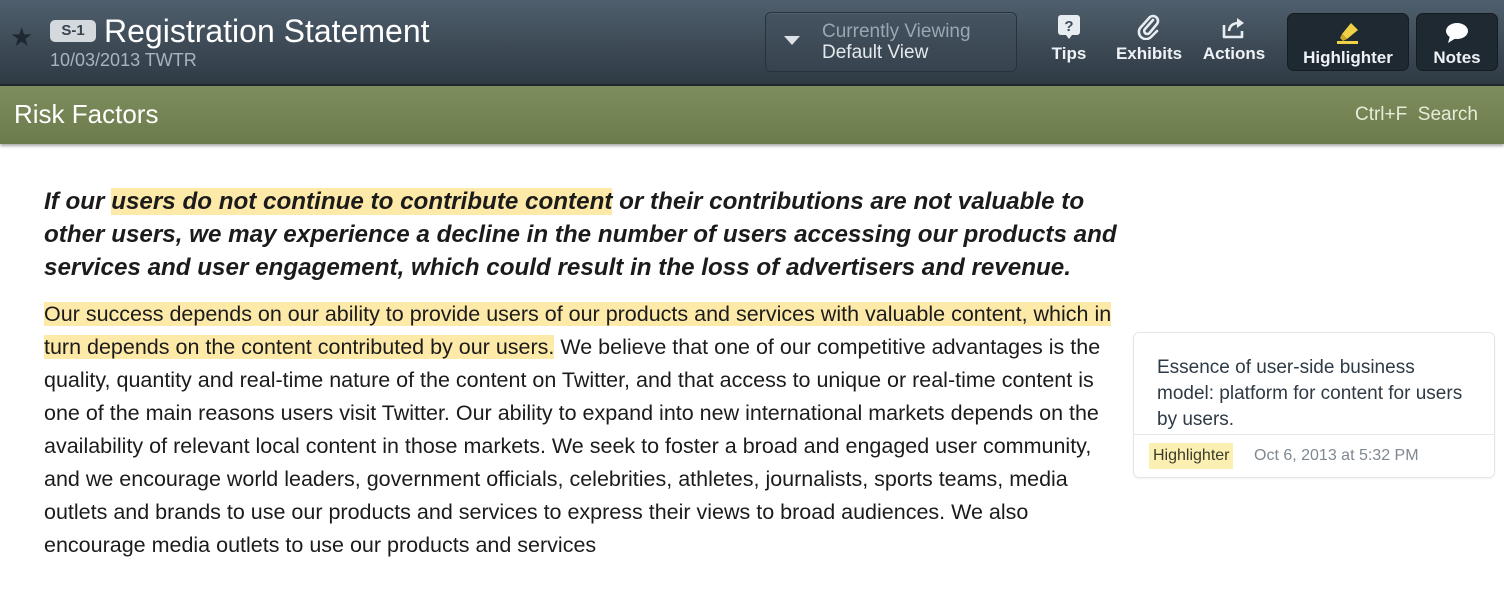 The height and width of the screenshot is (602, 1504). I want to click on share-icon, so click(1233, 28).